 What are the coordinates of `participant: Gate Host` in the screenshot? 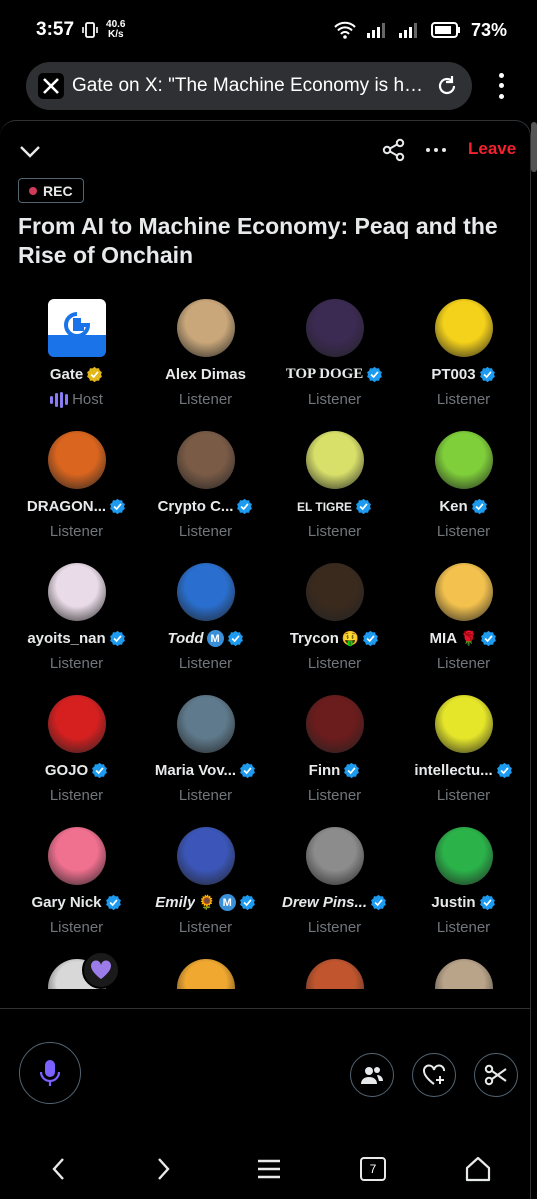 It's located at (76, 365).